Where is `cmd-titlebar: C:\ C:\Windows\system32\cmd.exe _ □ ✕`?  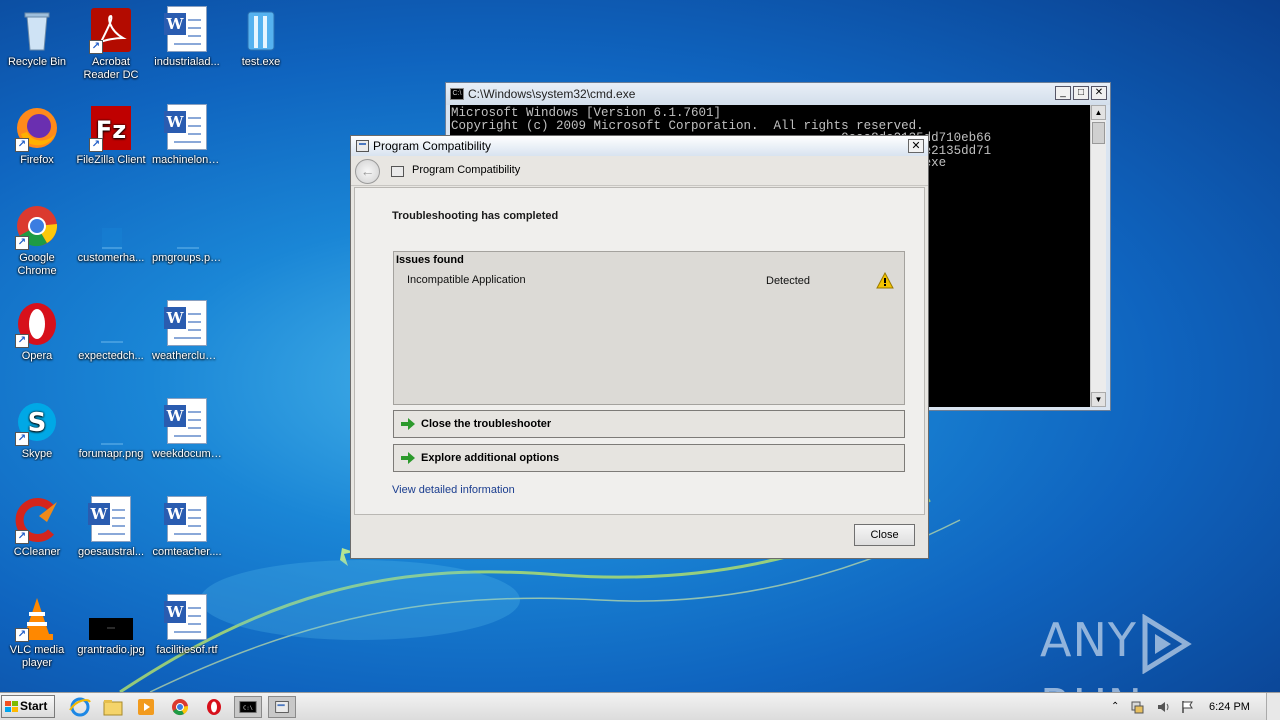 cmd-titlebar: C:\ C:\Windows\system32\cmd.exe _ □ ✕ is located at coordinates (778, 94).